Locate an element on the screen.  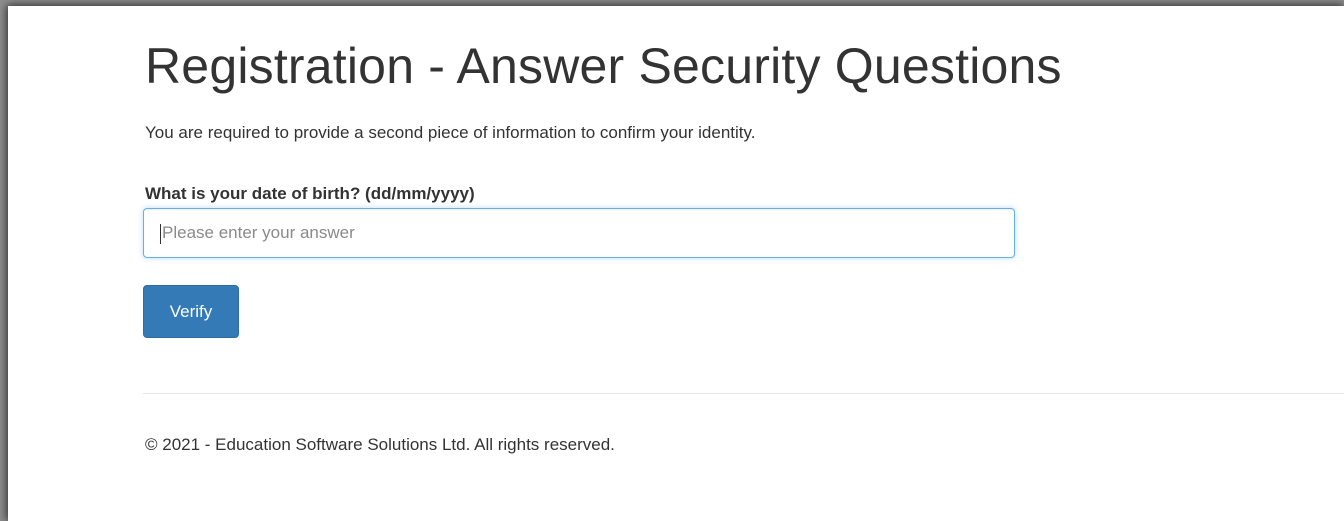
verify-button: Verify is located at coordinates (191, 311).